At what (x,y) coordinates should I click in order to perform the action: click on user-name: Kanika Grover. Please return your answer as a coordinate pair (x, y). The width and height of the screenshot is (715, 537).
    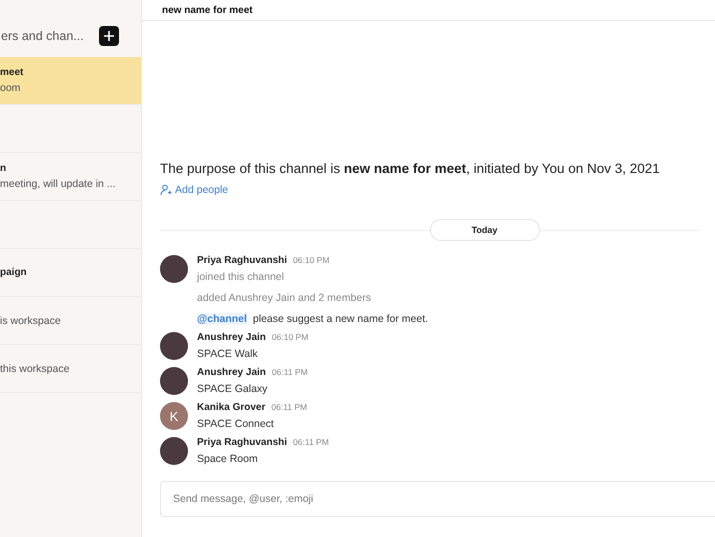
    Looking at the image, I should click on (231, 407).